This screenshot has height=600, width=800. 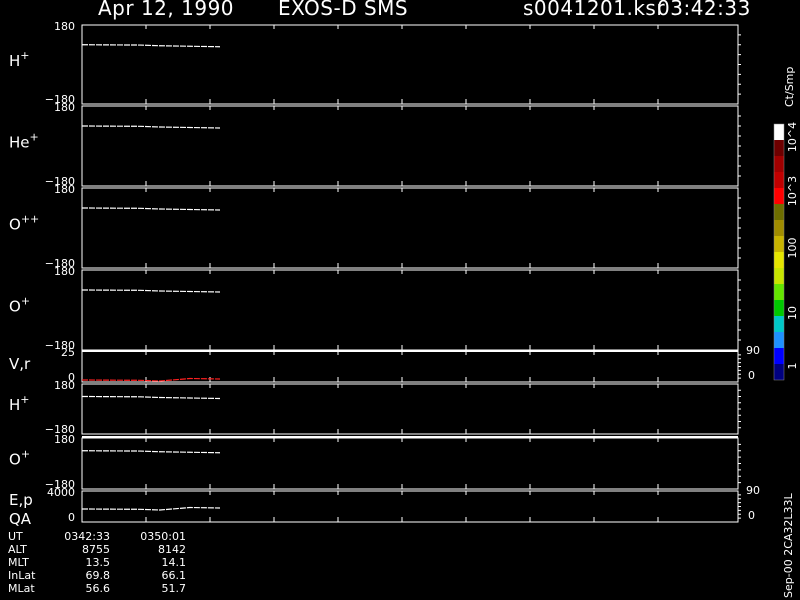 I want to click on orbit-row-alt: ALT 8755 8142, so click(x=97, y=549).